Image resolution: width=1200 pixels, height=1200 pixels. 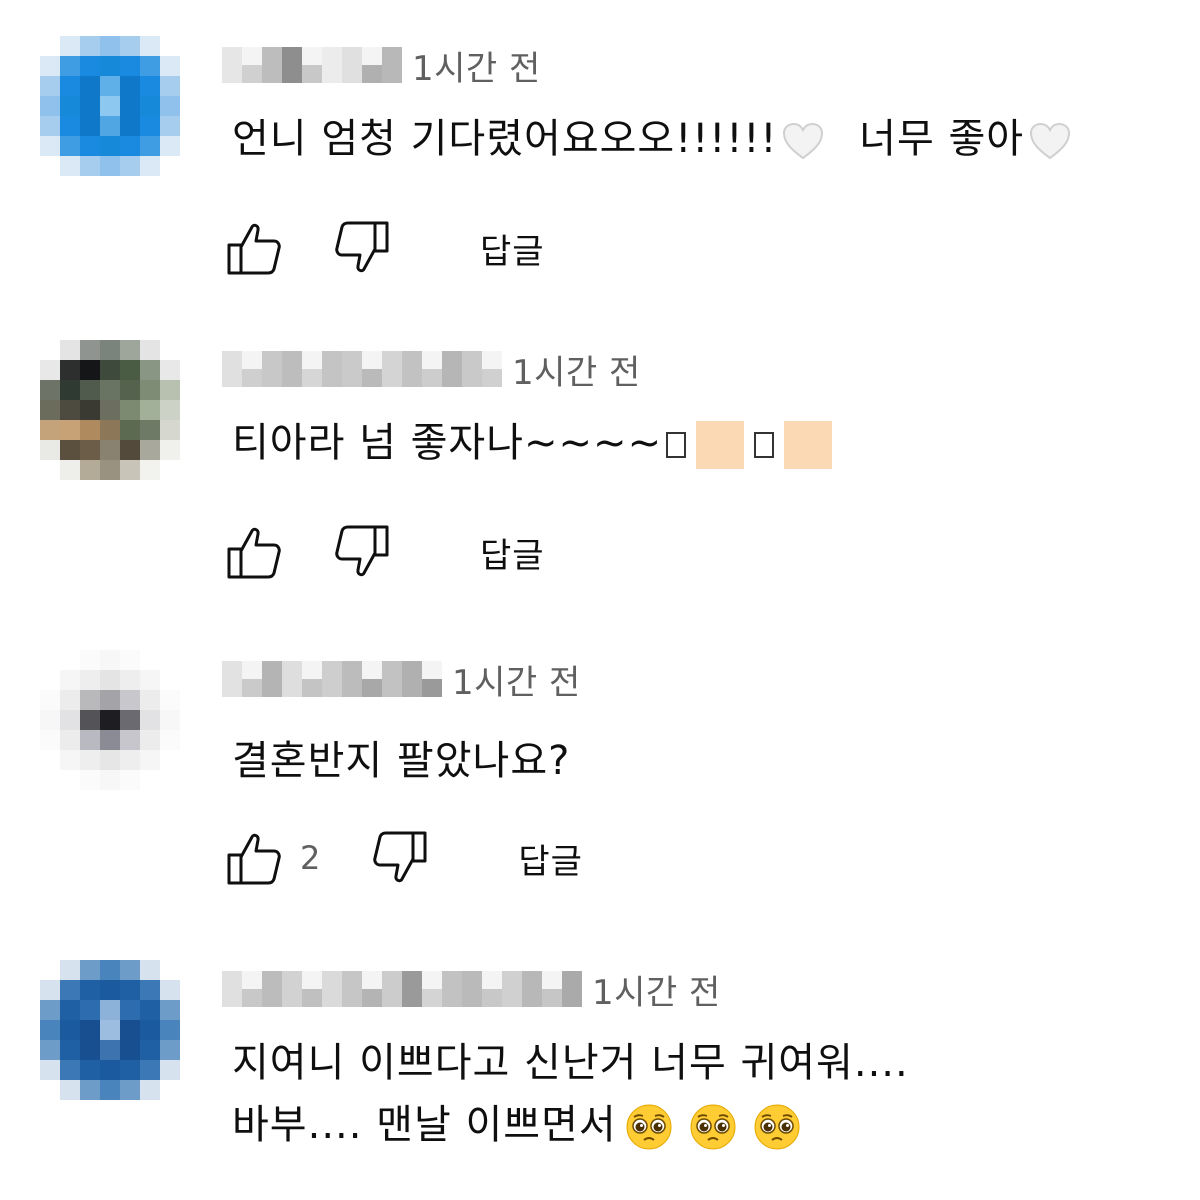 I want to click on comment-text-part: 티아라 넘 좋자나~~~~, so click(x=447, y=443).